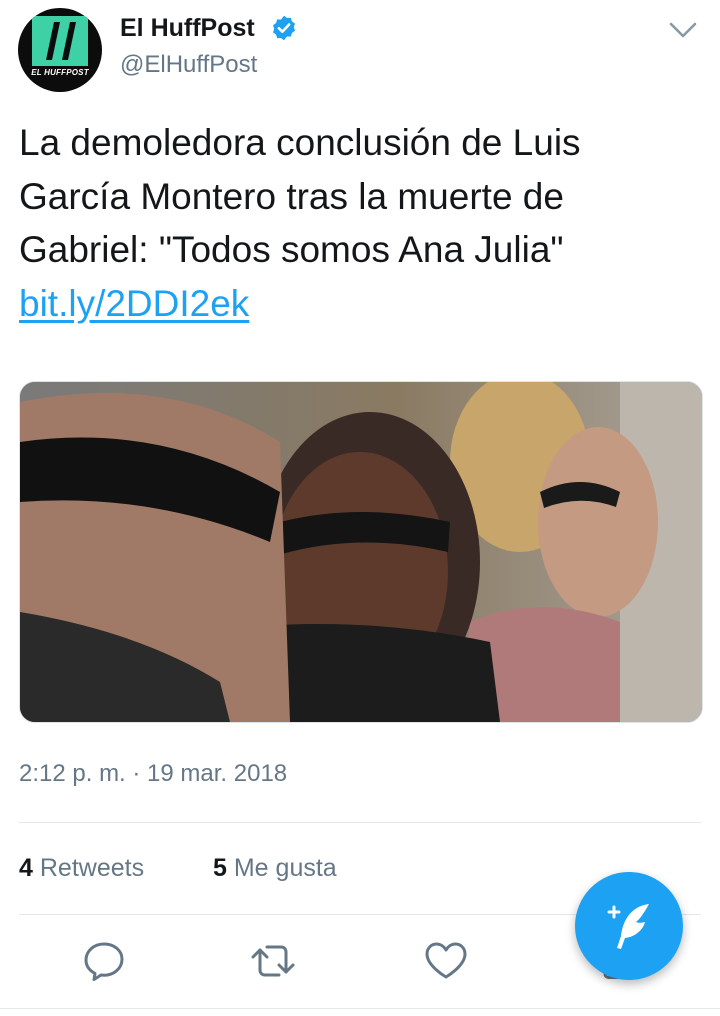  Describe the element at coordinates (187, 28) in the screenshot. I see `display-name: El HuffPost` at that location.